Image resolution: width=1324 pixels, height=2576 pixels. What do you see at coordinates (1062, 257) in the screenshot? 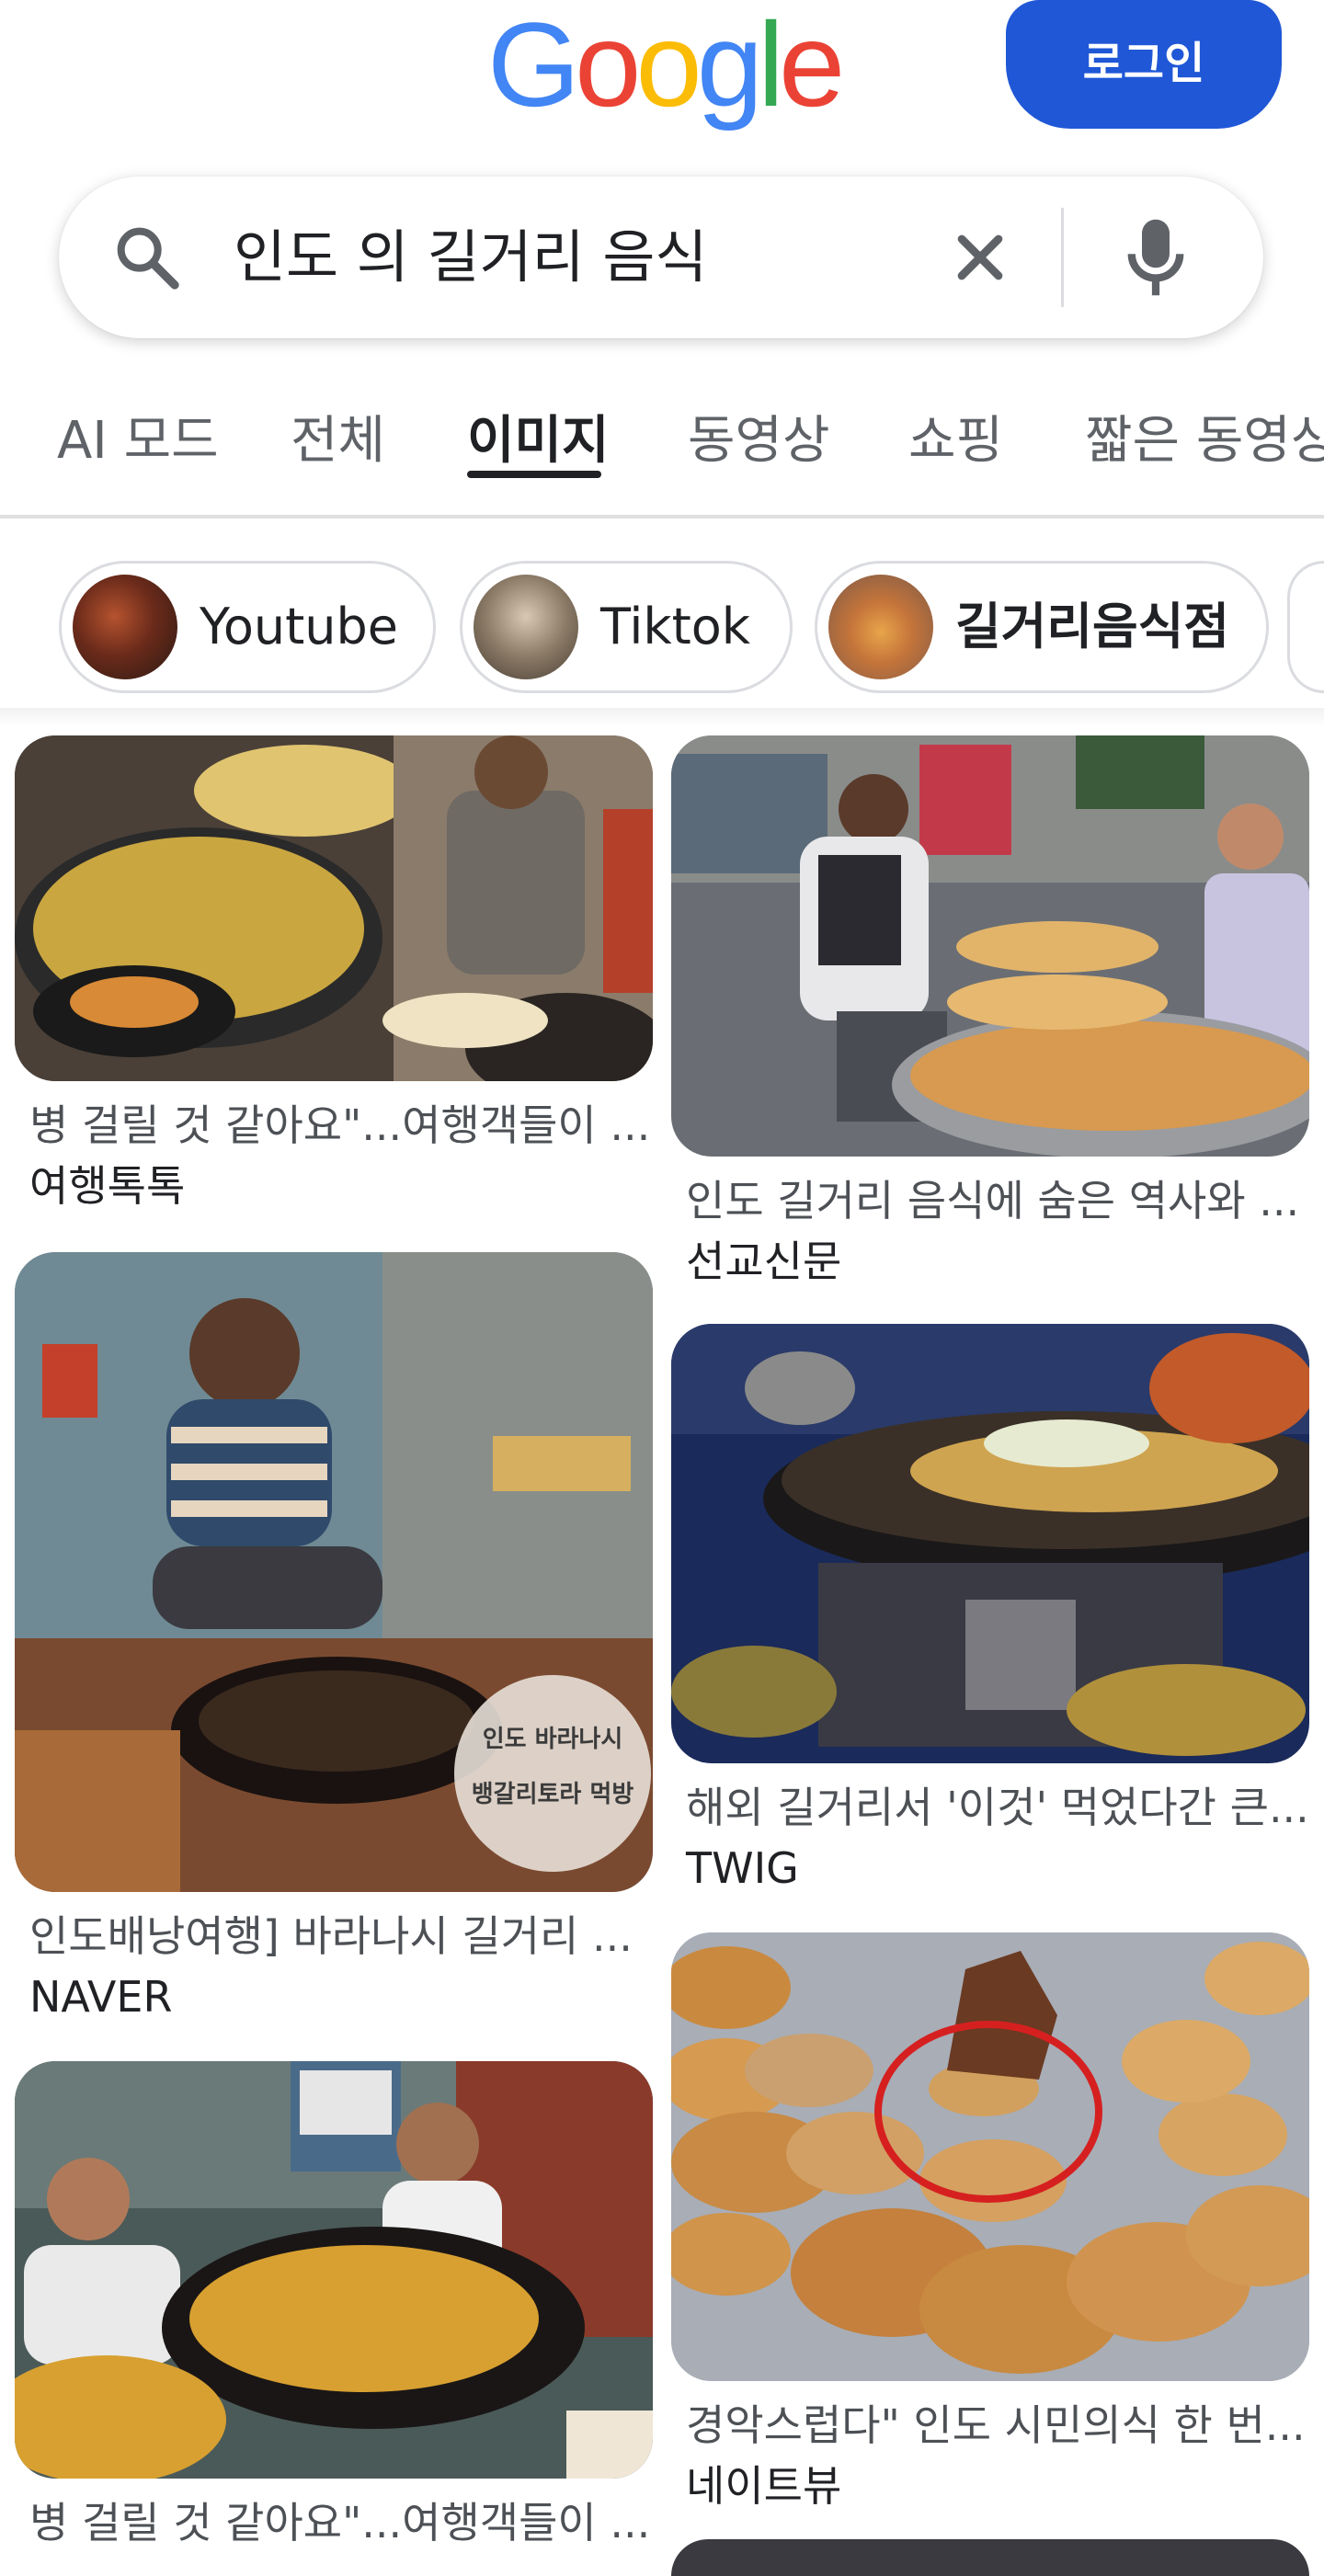
I see `search-divider` at bounding box center [1062, 257].